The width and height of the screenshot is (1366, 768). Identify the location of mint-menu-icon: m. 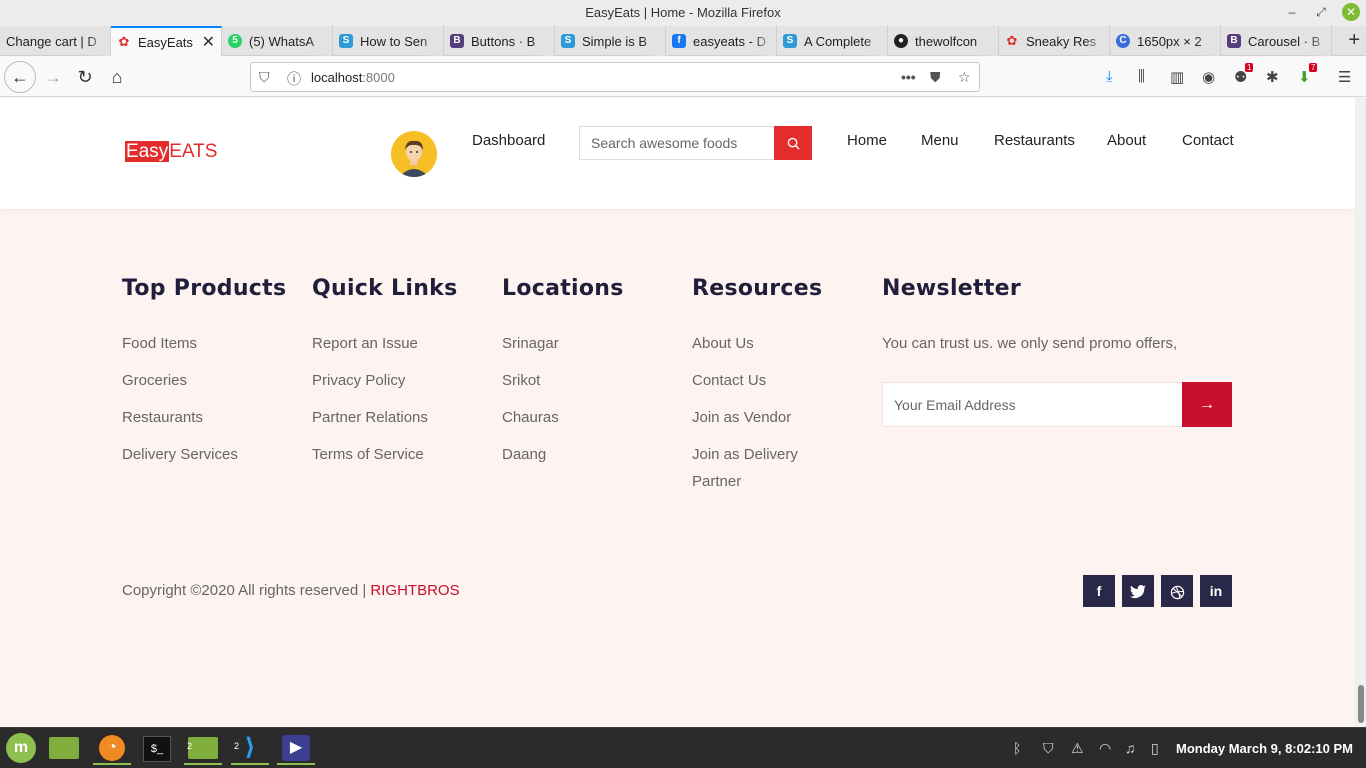
(21, 748).